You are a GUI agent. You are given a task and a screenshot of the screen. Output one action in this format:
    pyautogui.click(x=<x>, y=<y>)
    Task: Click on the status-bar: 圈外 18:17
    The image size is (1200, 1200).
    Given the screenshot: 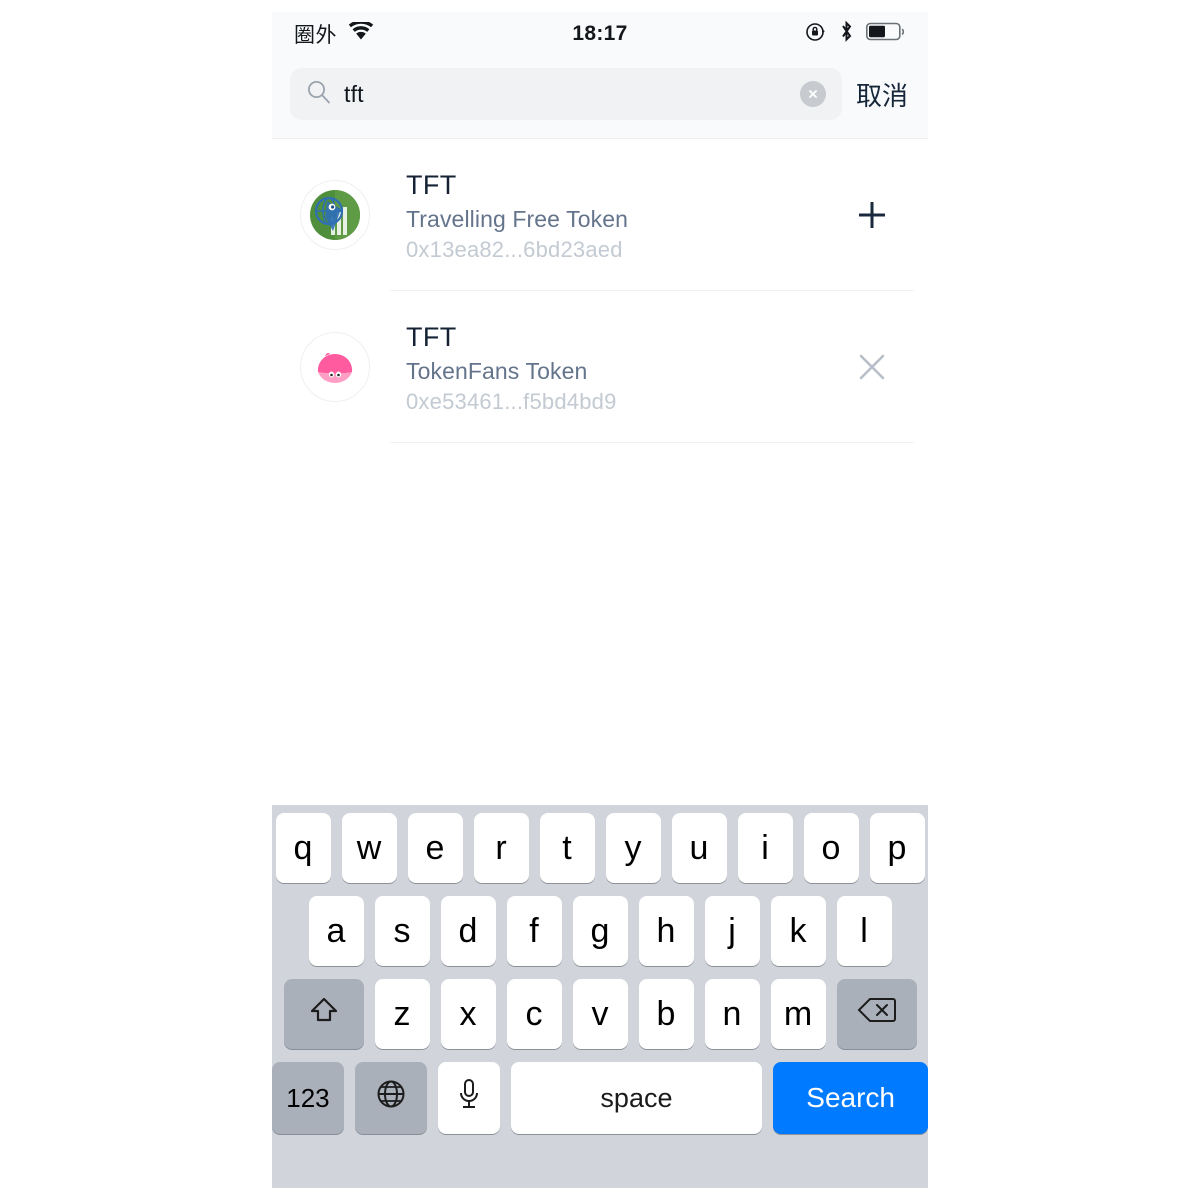 What is the action you would take?
    pyautogui.click(x=600, y=34)
    